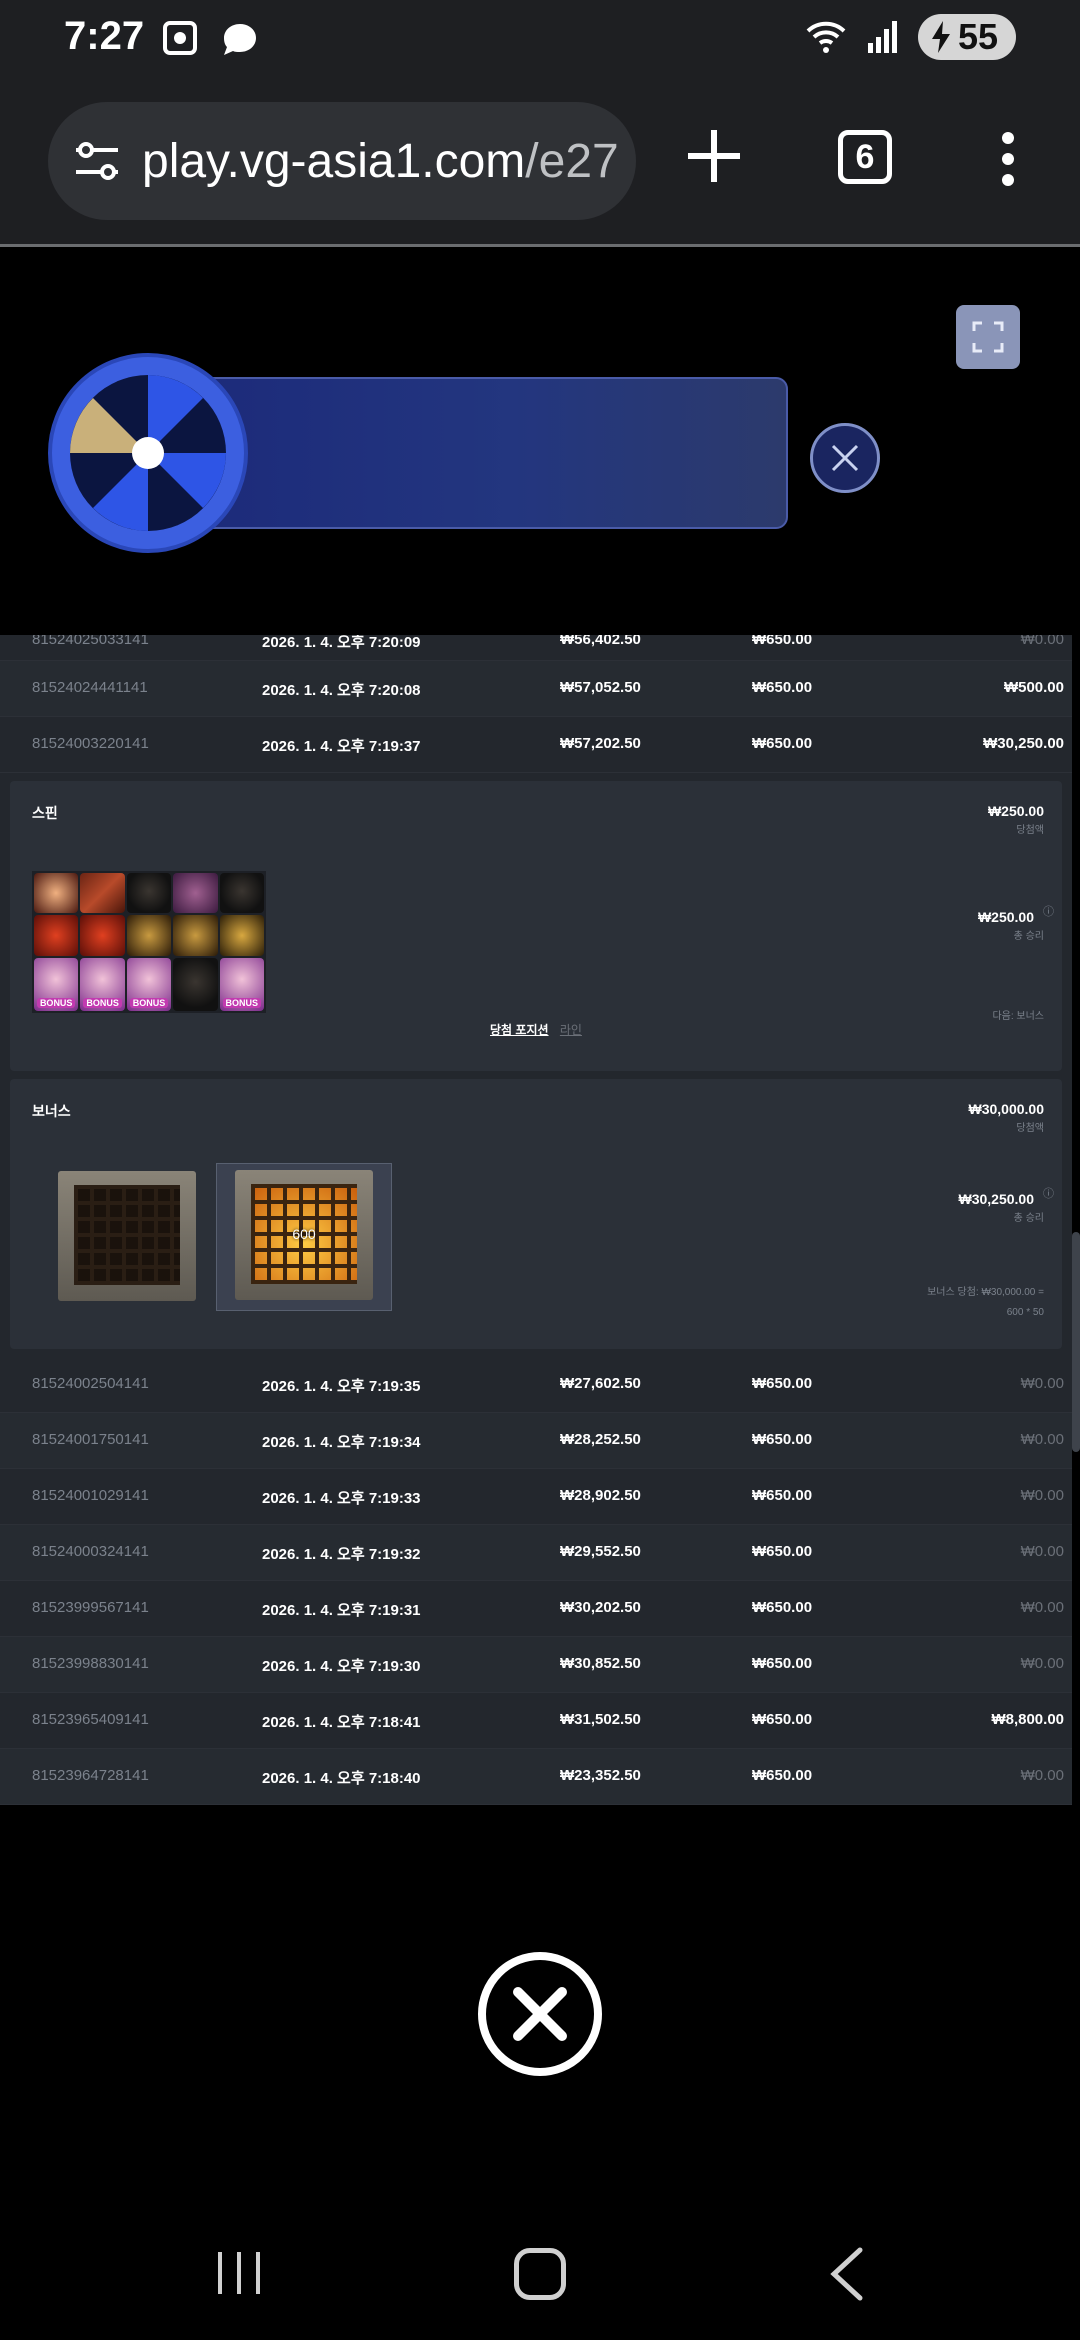  Describe the element at coordinates (341, 690) in the screenshot. I see `round-date: 2026. 1. 4. 오후 7:20:08` at that location.